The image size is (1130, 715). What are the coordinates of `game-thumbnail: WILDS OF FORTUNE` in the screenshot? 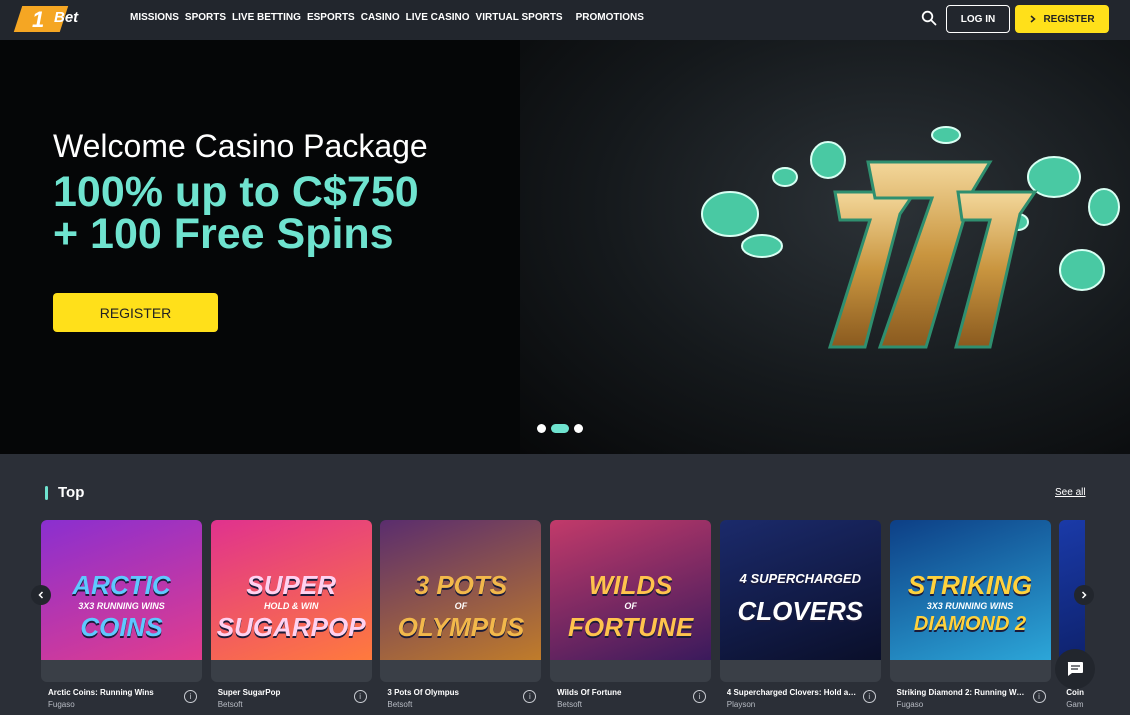 It's located at (631, 590).